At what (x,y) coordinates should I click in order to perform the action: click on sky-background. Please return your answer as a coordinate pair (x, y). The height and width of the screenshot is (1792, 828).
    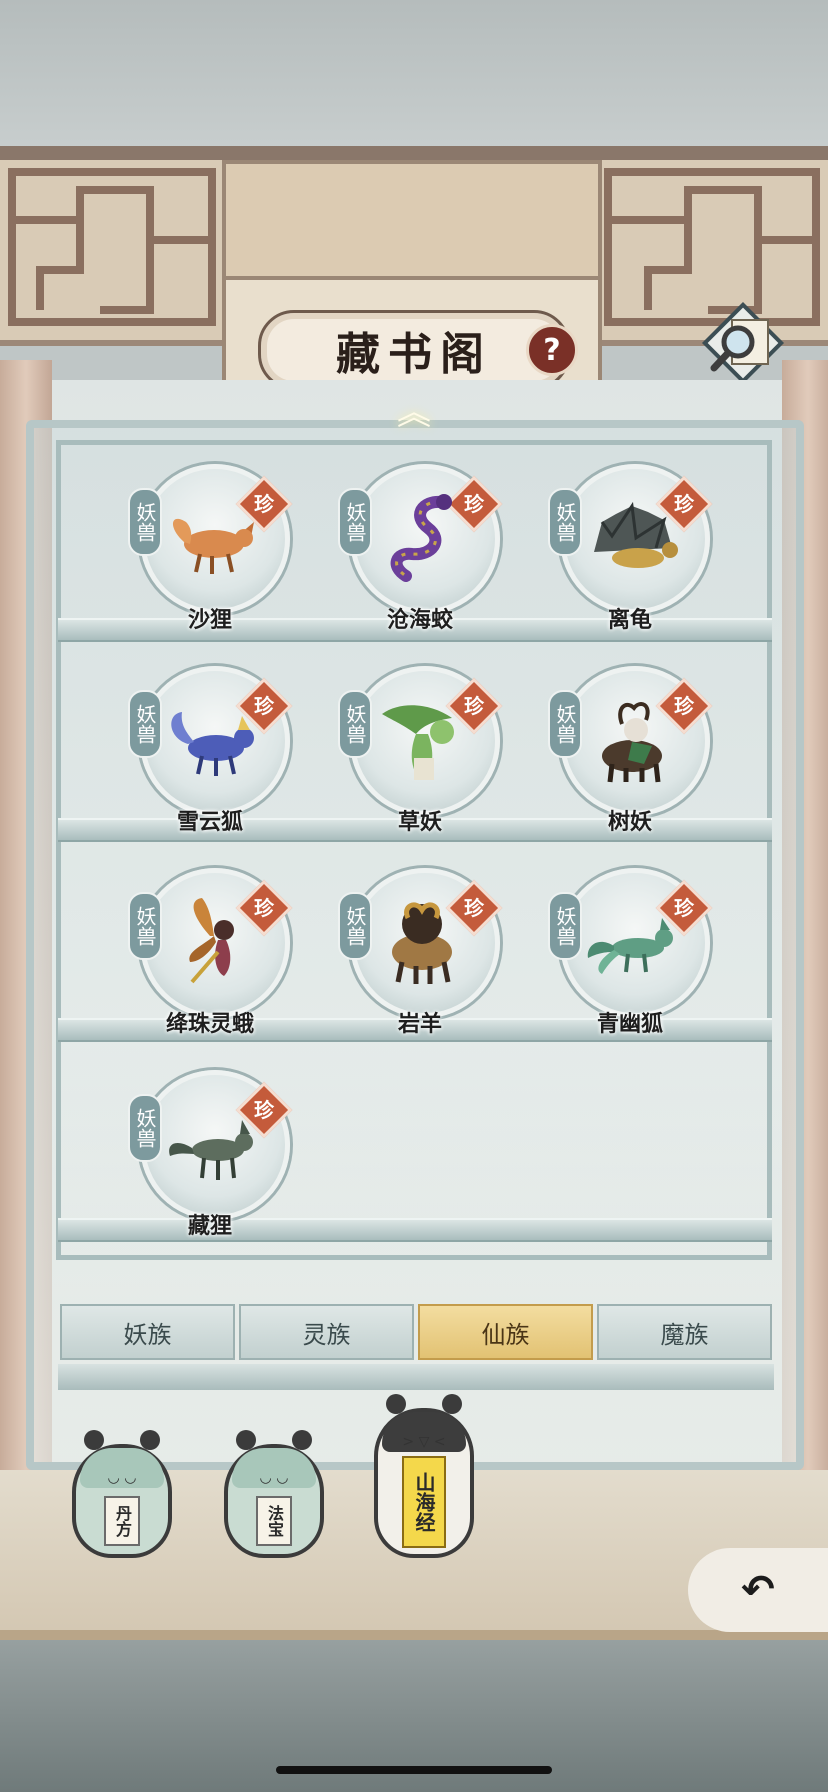
    Looking at the image, I should click on (414, 80).